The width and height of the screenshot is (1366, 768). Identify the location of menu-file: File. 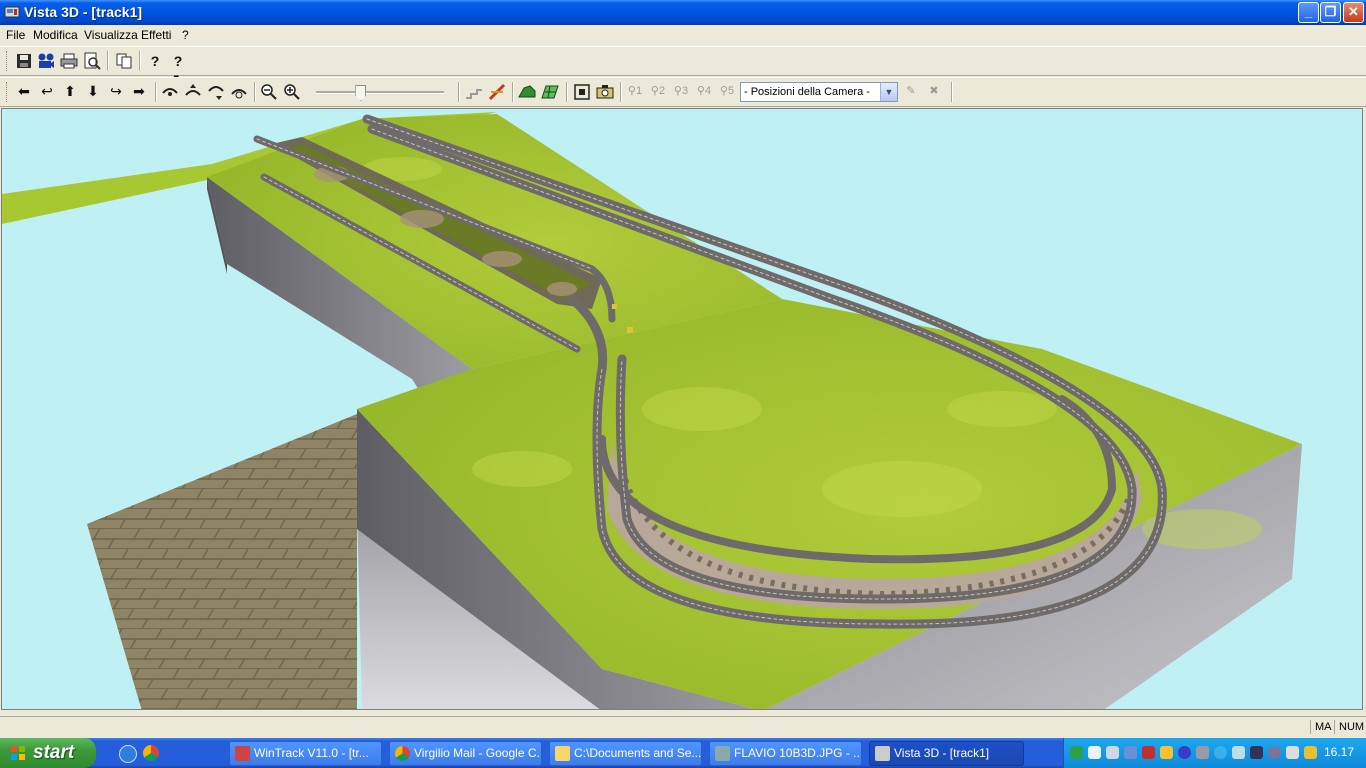
(15, 35).